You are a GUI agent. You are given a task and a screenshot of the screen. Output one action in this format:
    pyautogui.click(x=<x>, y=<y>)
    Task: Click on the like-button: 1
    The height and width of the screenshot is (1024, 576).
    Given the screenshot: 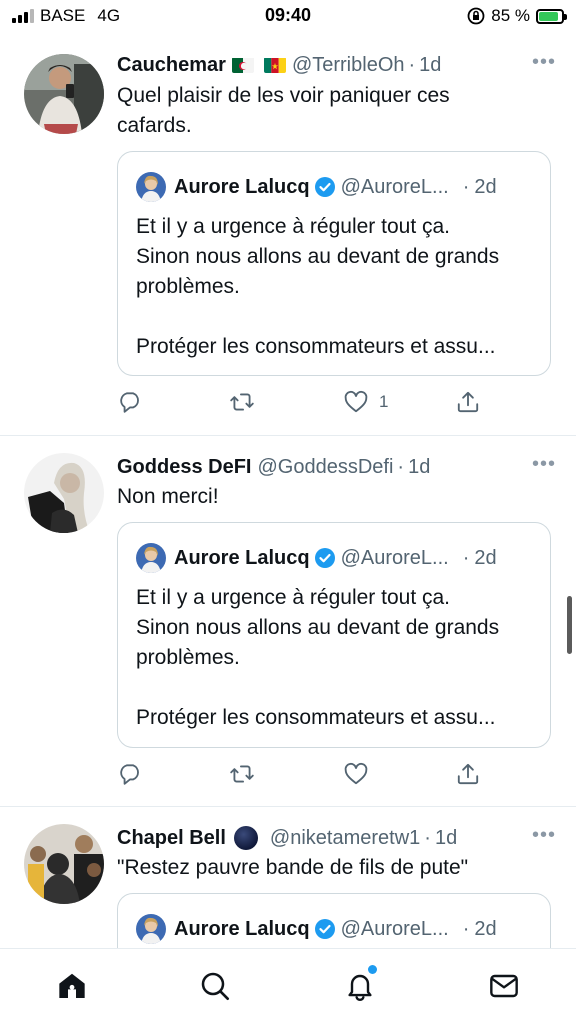 What is the action you would take?
    pyautogui.click(x=365, y=402)
    